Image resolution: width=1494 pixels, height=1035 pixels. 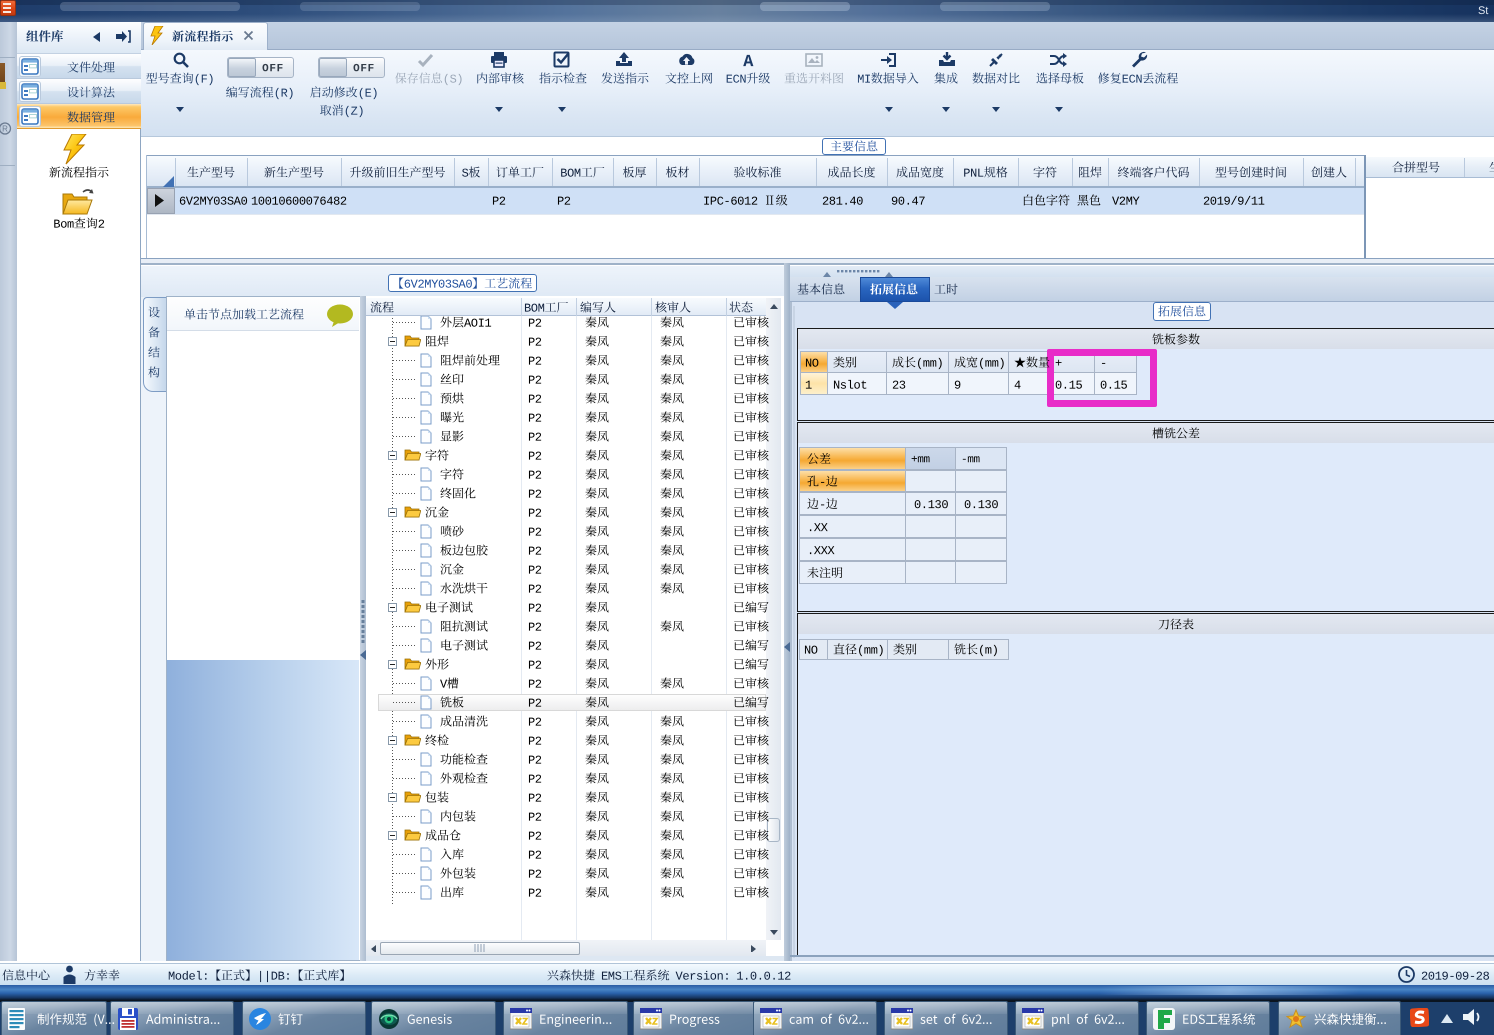 What do you see at coordinates (5, 129) in the screenshot?
I see `svg-text: R` at bounding box center [5, 129].